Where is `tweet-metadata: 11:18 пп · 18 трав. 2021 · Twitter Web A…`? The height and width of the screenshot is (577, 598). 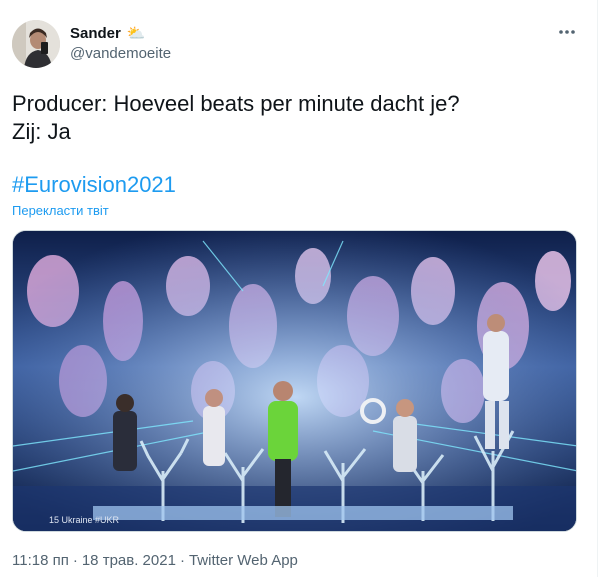 tweet-metadata: 11:18 пп · 18 трав. 2021 · Twitter Web A… is located at coordinates (155, 560).